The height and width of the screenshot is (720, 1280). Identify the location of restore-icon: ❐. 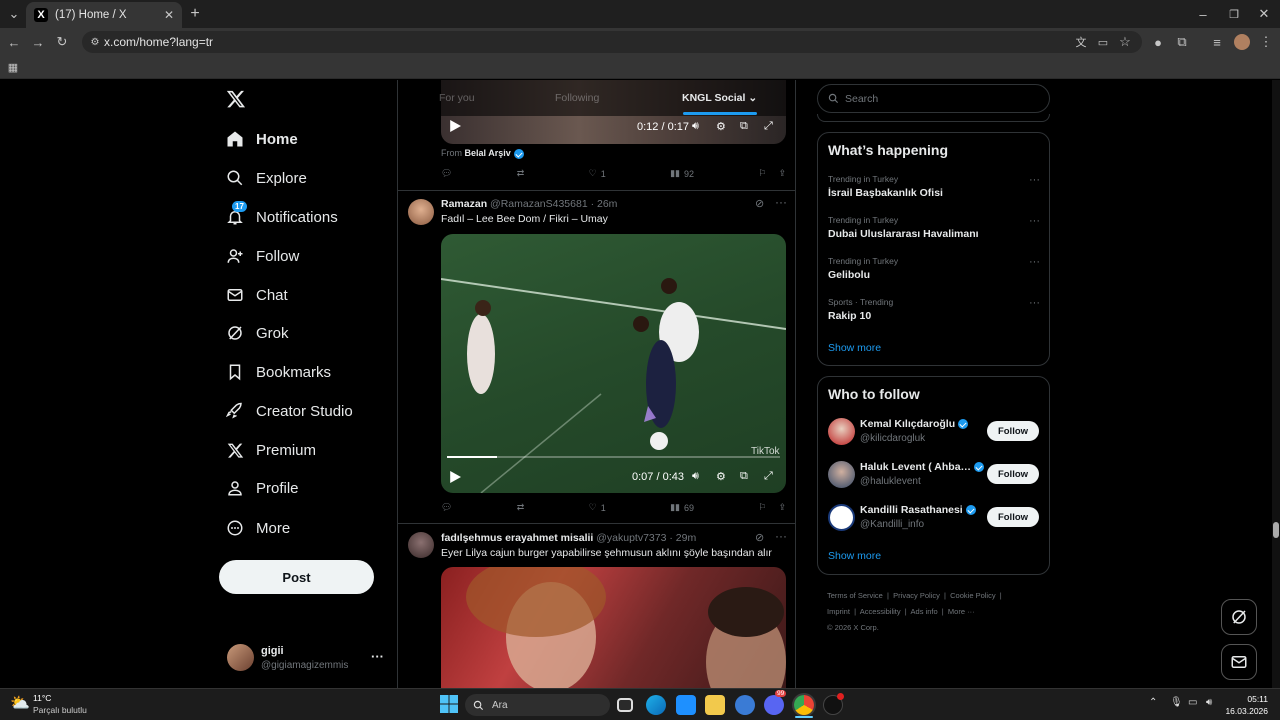
(1234, 14).